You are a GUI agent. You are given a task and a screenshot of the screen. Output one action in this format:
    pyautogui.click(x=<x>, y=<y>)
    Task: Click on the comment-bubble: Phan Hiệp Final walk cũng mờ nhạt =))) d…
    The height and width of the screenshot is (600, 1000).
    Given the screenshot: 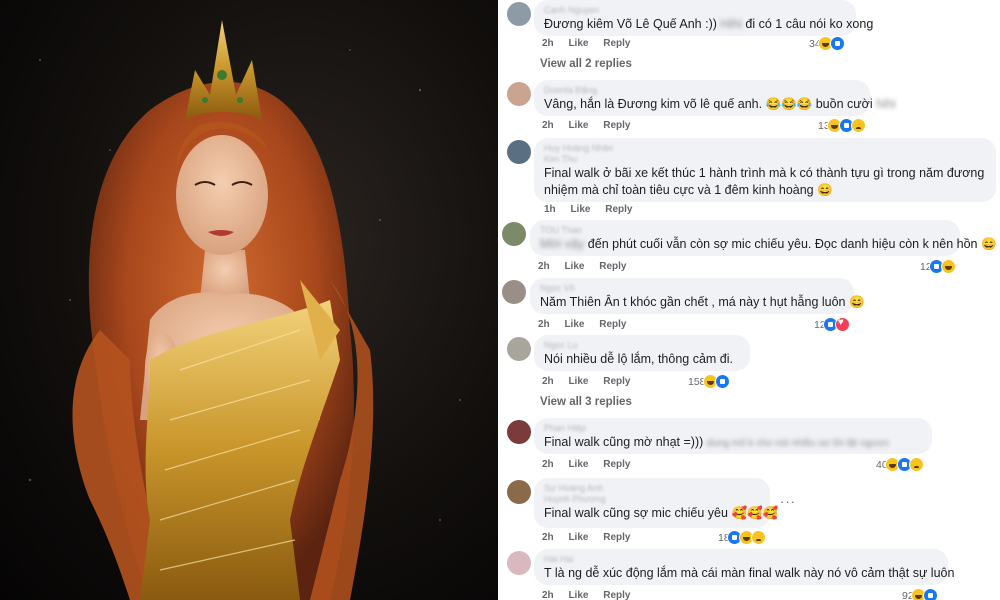 What is the action you would take?
    pyautogui.click(x=733, y=436)
    